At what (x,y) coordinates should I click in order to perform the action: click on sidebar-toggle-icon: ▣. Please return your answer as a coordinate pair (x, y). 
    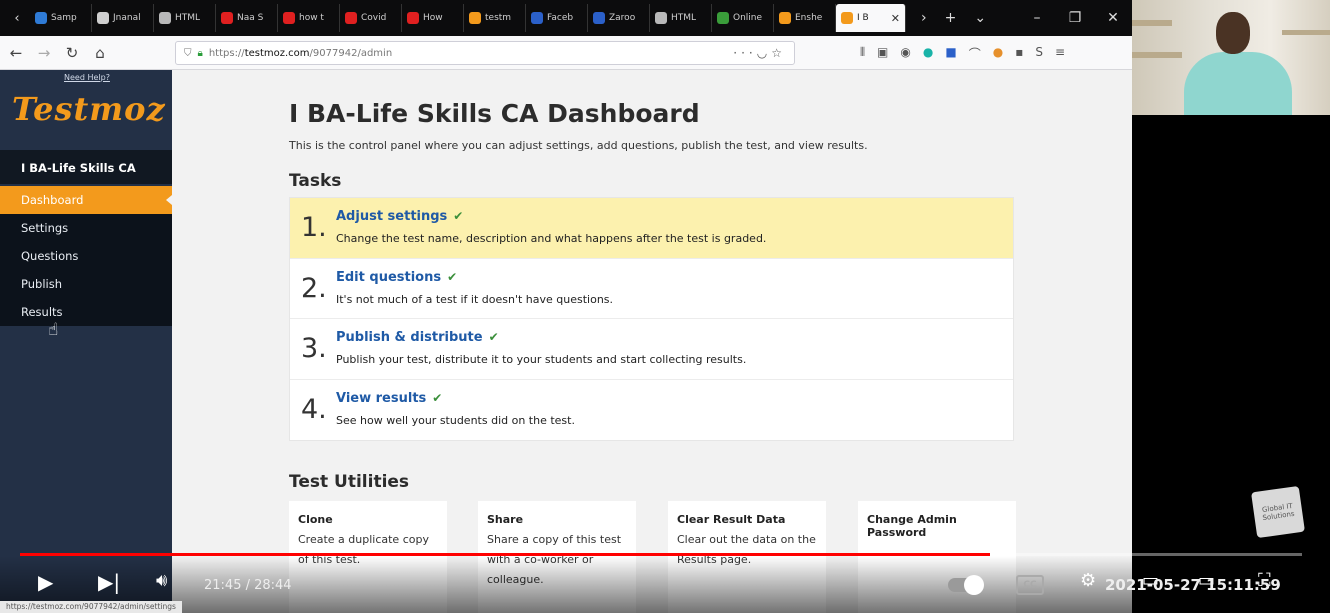
    Looking at the image, I should click on (882, 53).